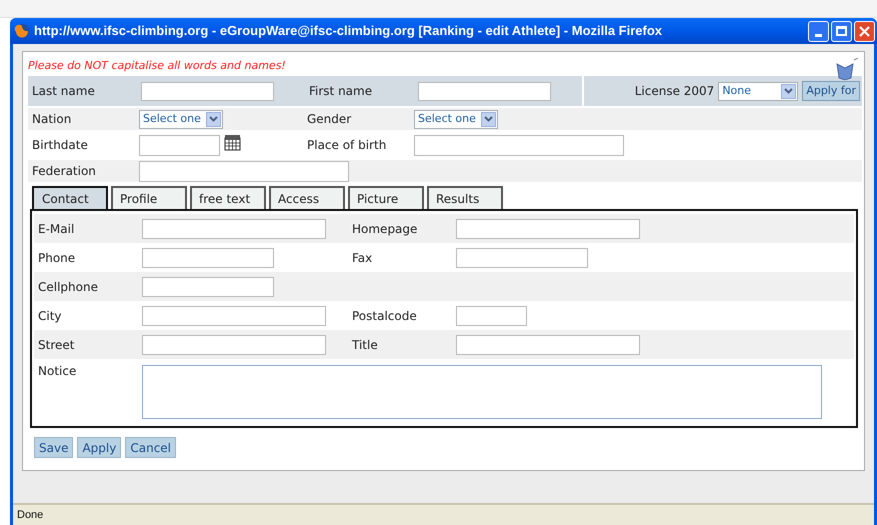  Describe the element at coordinates (60, 145) in the screenshot. I see `field-label: Birthdate` at that location.